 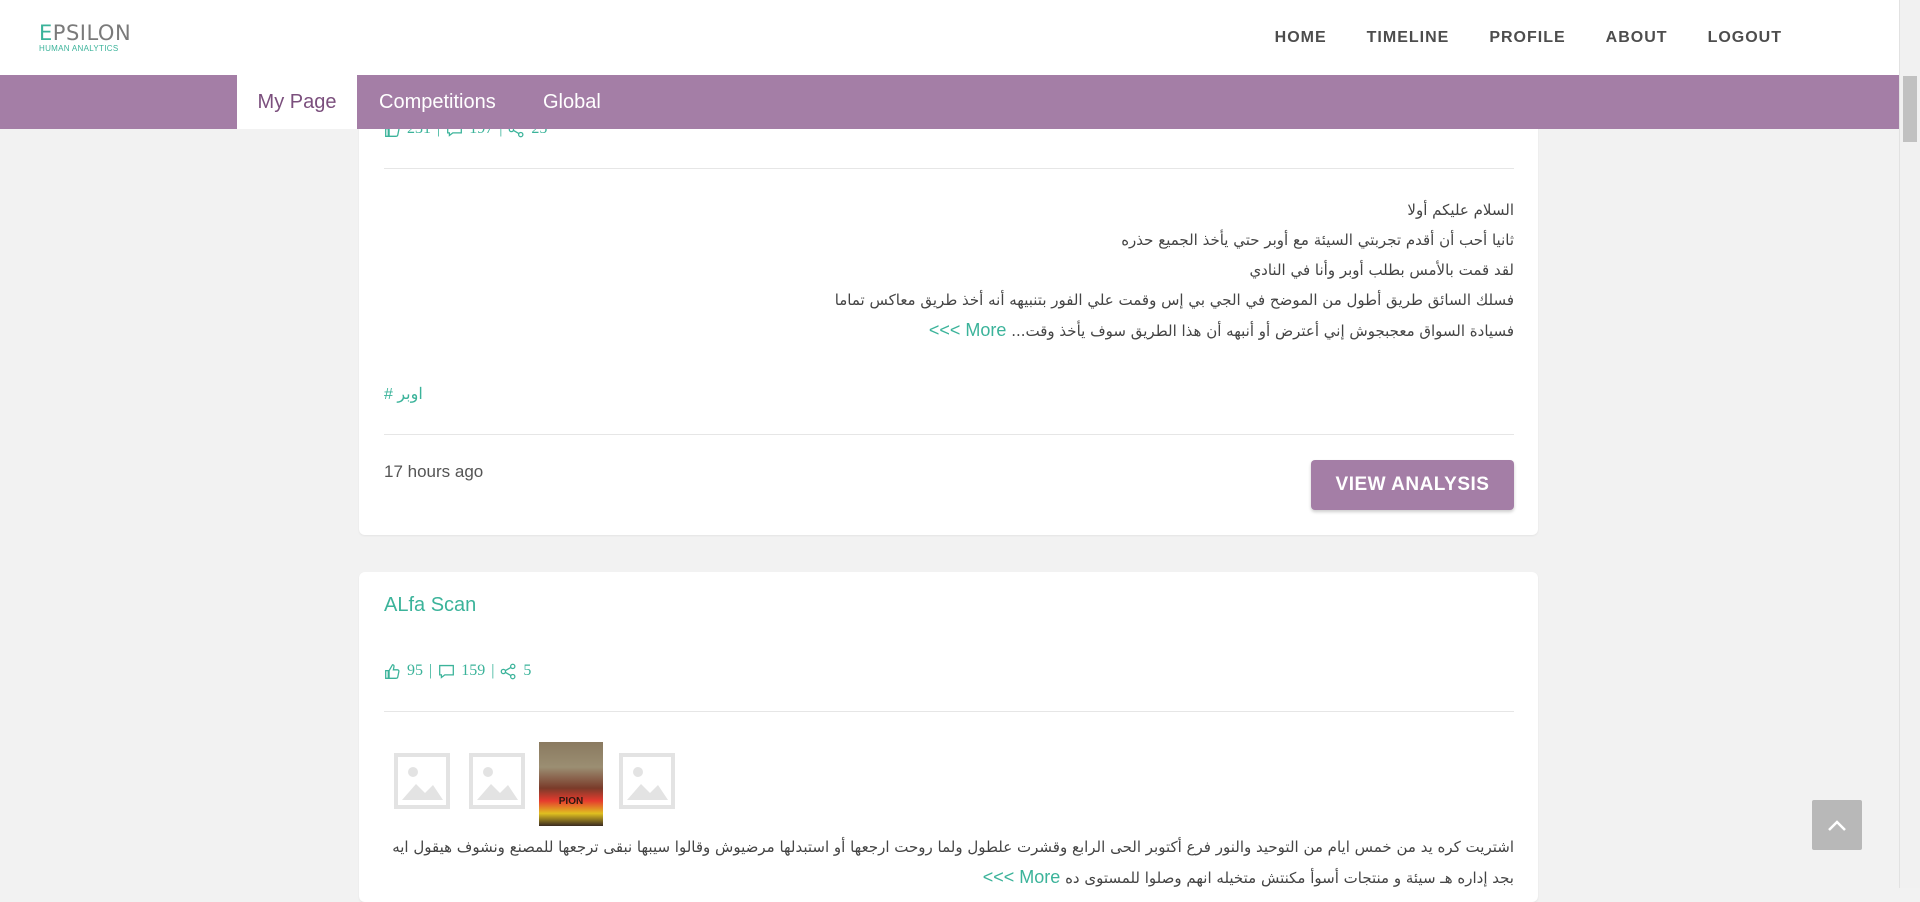 I want to click on comments-count: 159, so click(x=473, y=670).